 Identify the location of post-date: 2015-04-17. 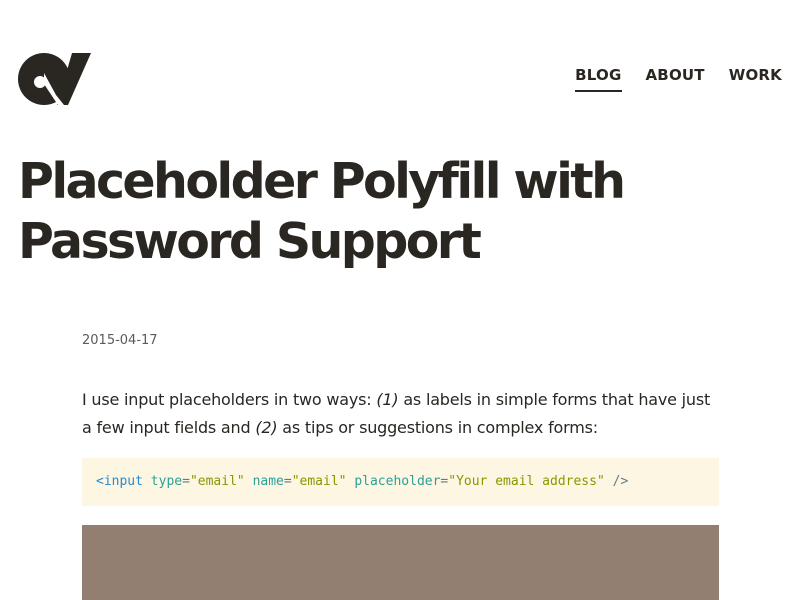
(120, 340).